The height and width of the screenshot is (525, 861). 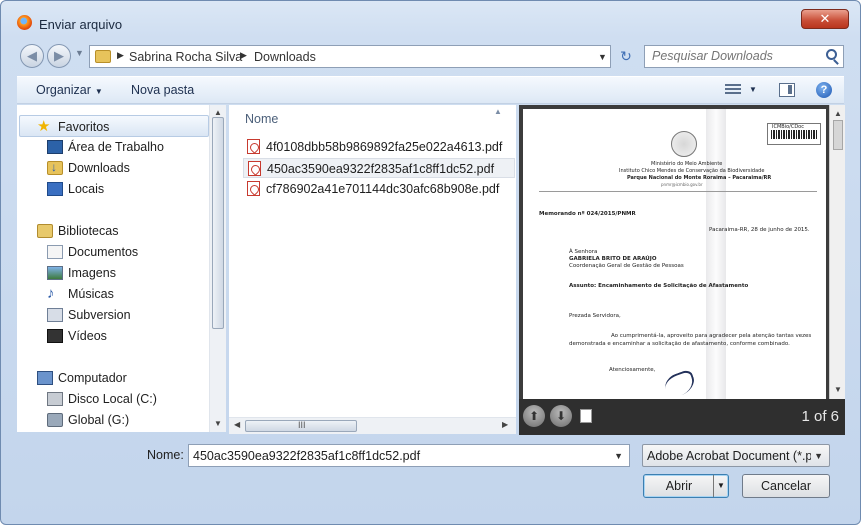 What do you see at coordinates (595, 316) in the screenshot?
I see `doc-greeting: Prezada Servidora,` at bounding box center [595, 316].